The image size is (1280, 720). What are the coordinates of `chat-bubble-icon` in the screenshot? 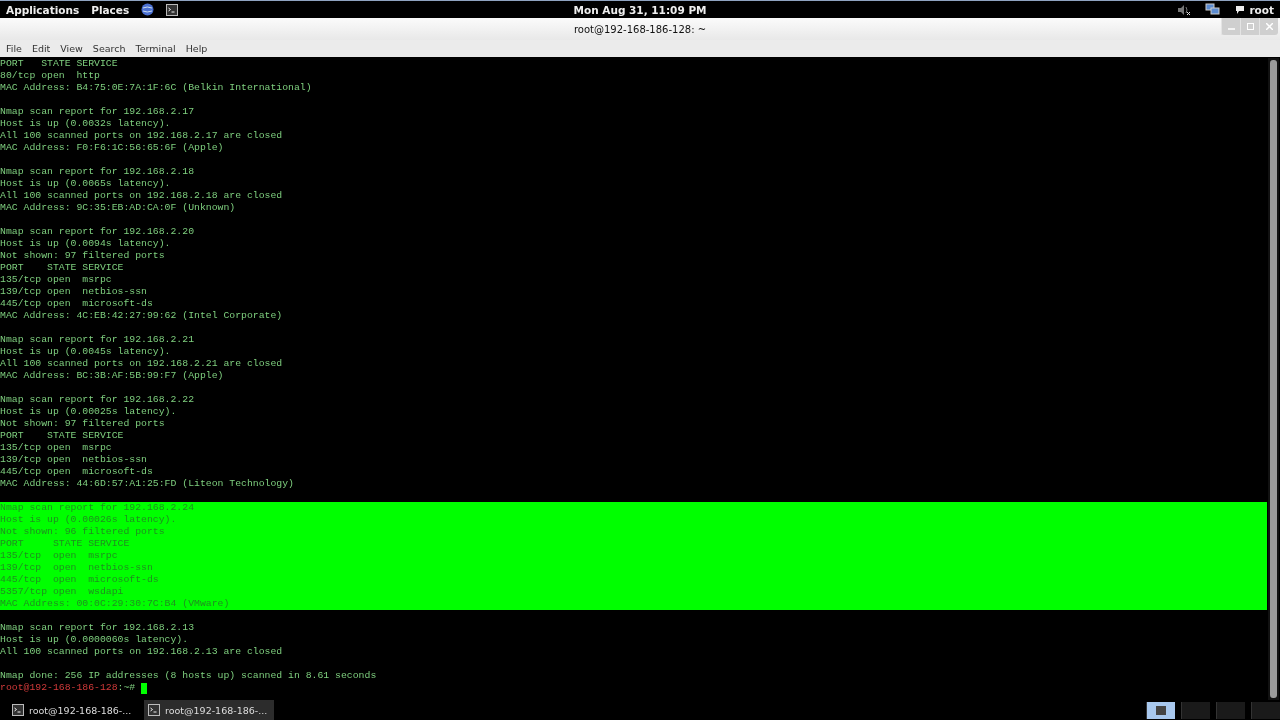 It's located at (1240, 9).